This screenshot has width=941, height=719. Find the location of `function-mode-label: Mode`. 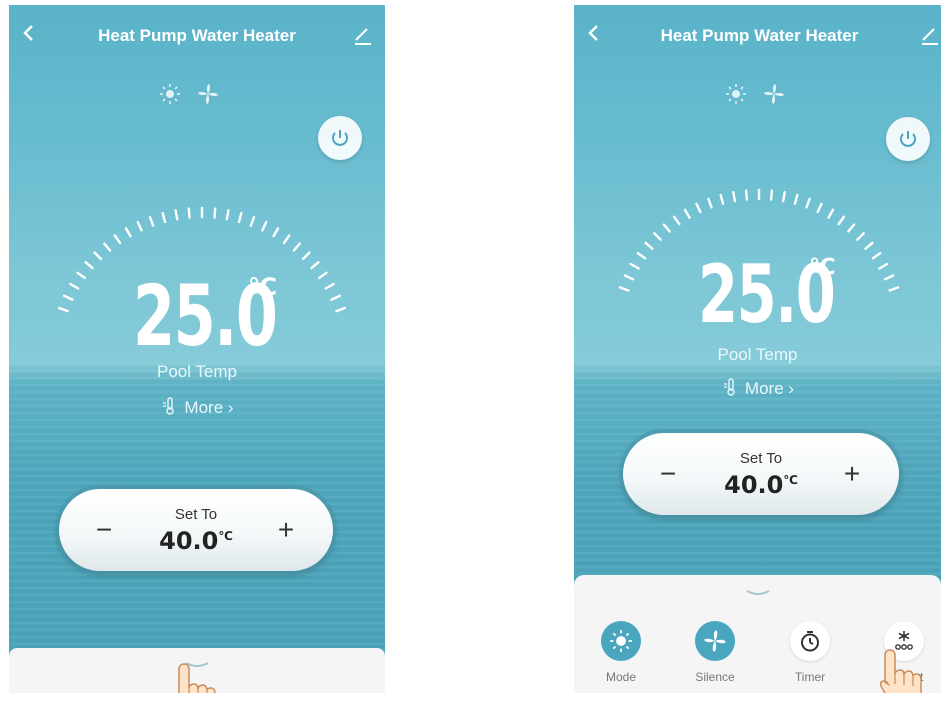

function-mode-label: Mode is located at coordinates (621, 677).